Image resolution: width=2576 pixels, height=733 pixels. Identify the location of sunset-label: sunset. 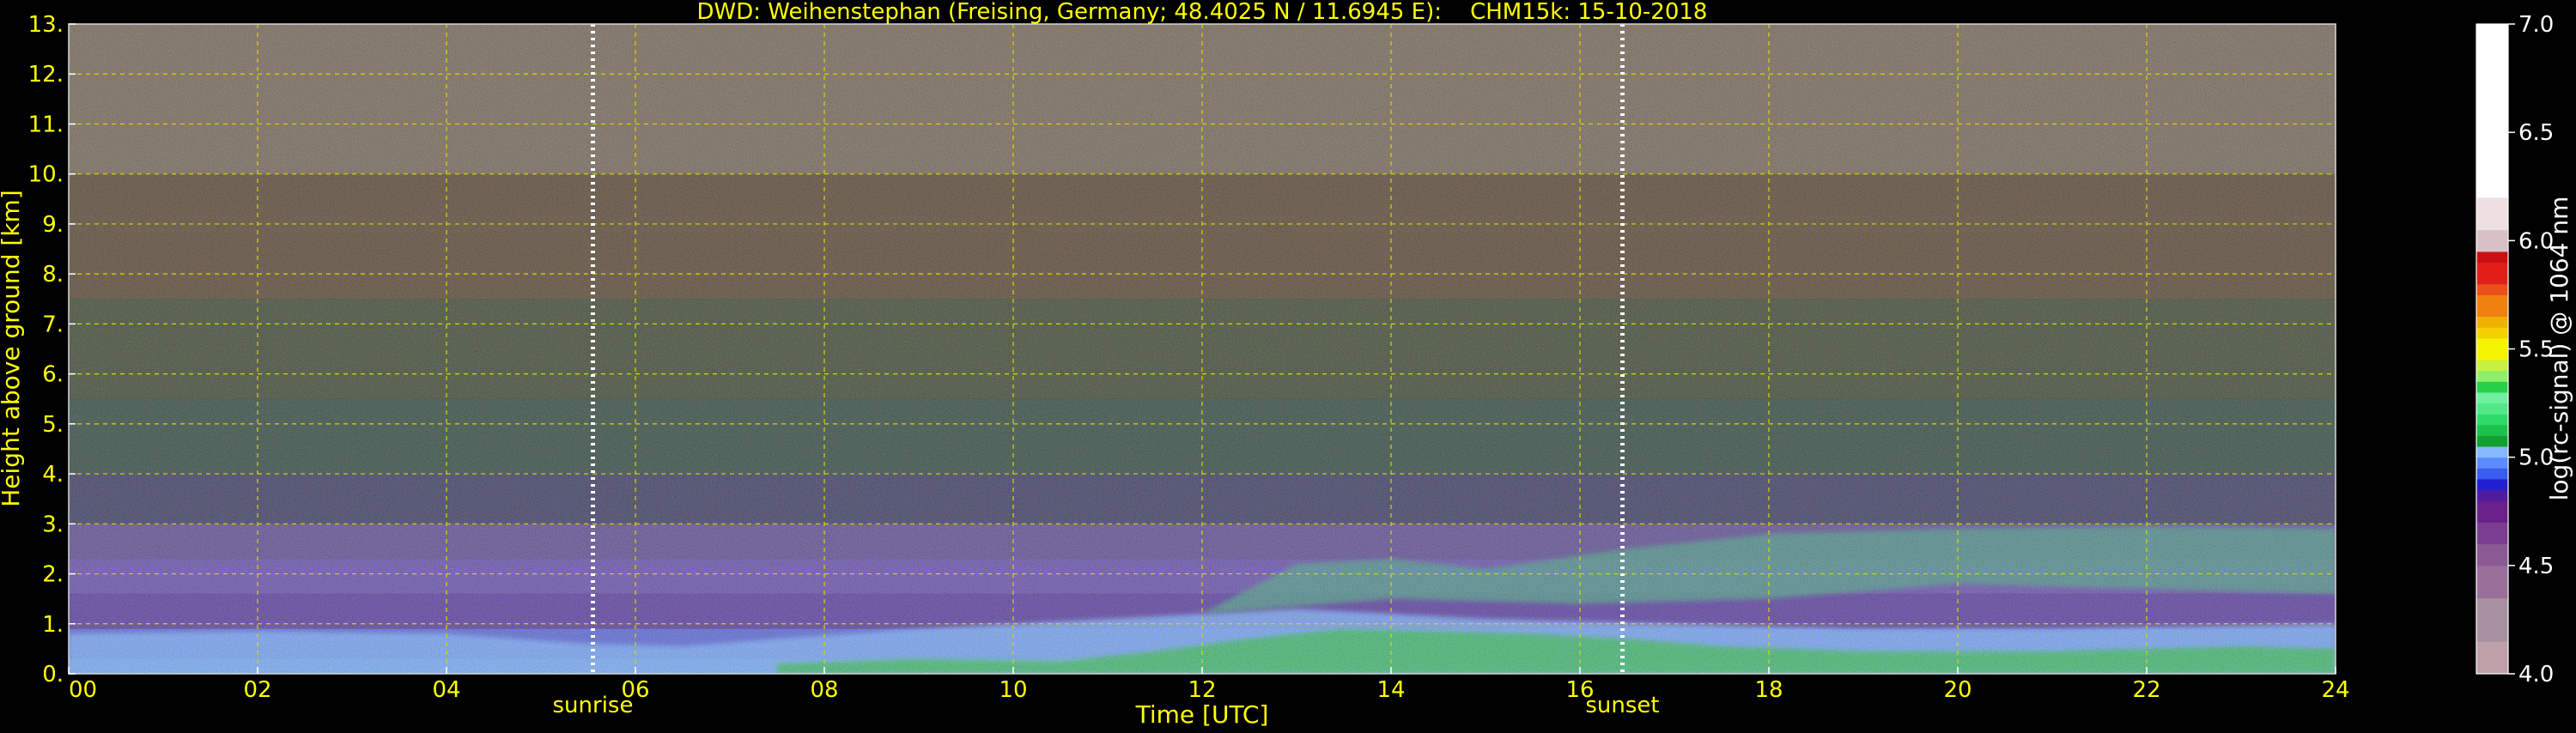
(1622, 705).